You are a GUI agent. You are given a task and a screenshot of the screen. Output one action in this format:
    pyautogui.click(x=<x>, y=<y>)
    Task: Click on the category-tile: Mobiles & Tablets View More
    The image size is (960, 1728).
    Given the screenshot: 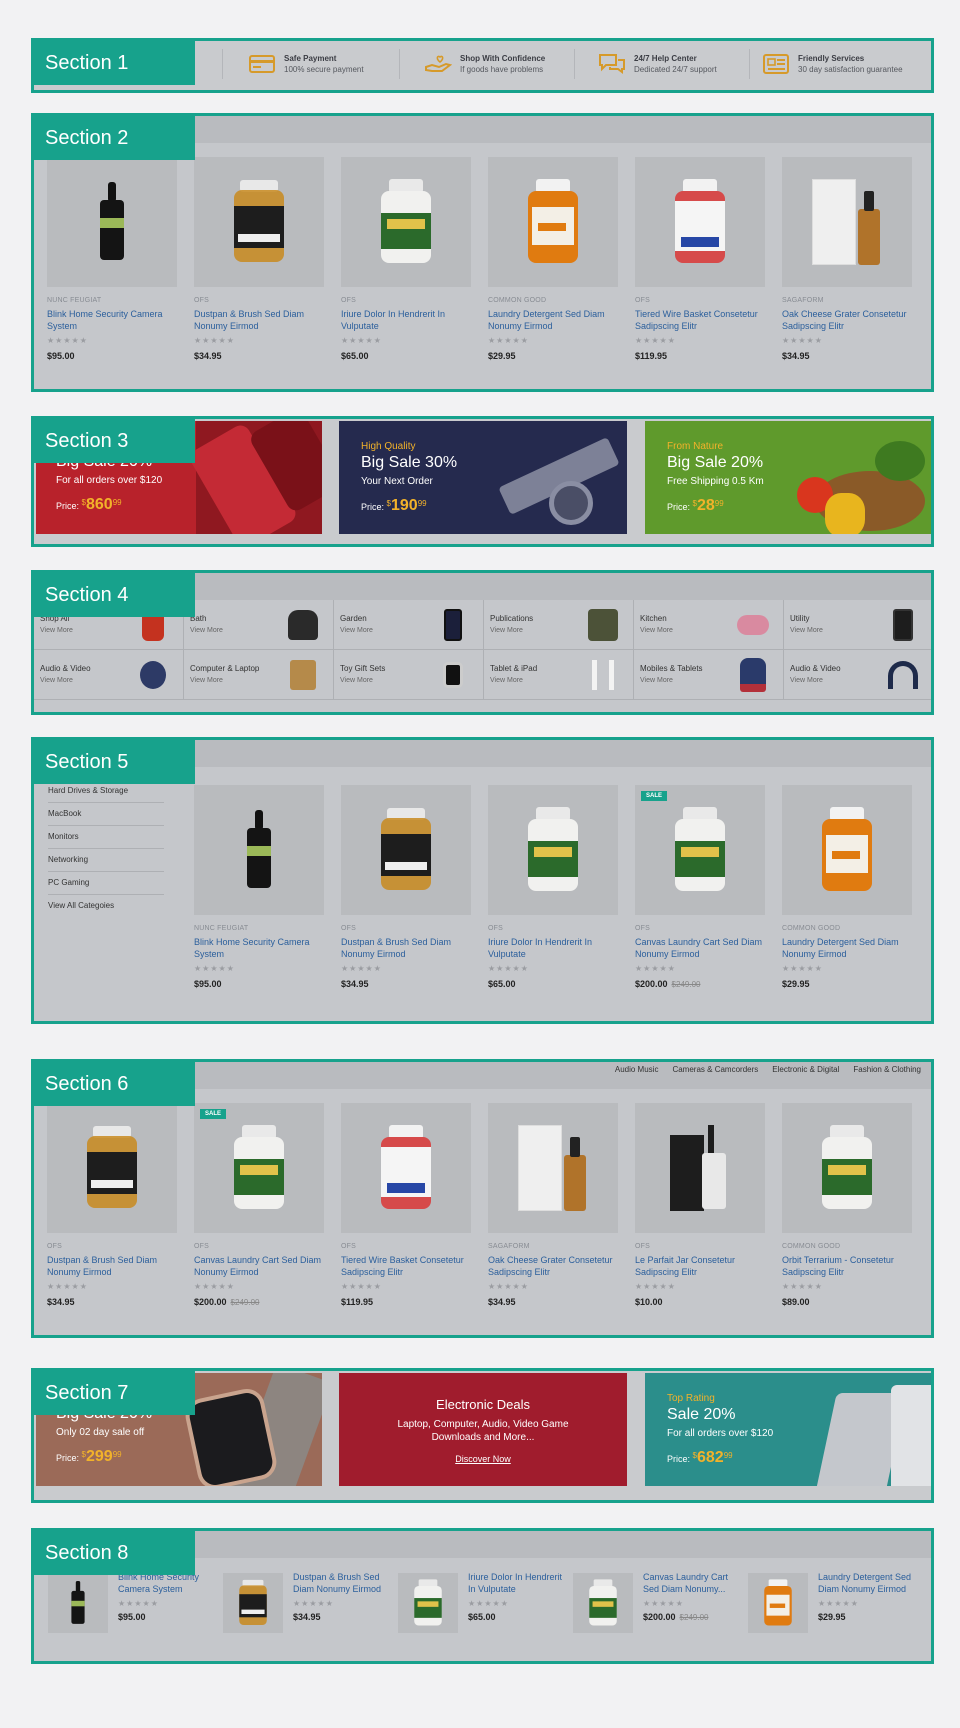 What is the action you would take?
    pyautogui.click(x=709, y=675)
    